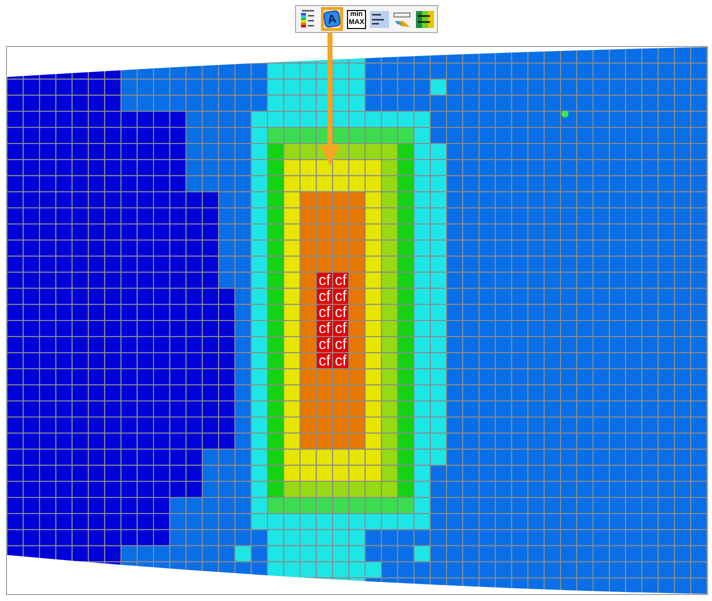 This screenshot has width=712, height=601. I want to click on node-marker, so click(565, 114).